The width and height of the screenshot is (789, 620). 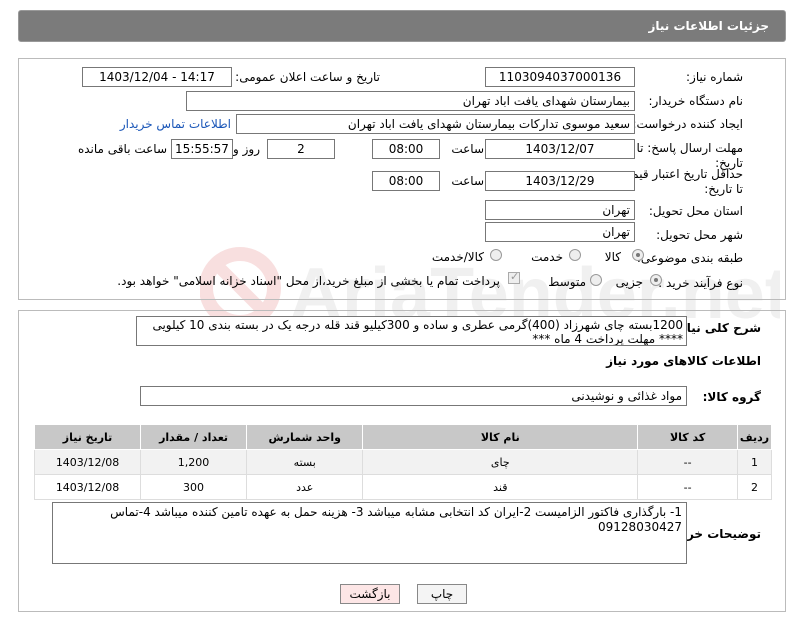 I want to click on announce-label: تاریخ و ساعت اعلان عمومی:, so click(x=307, y=77).